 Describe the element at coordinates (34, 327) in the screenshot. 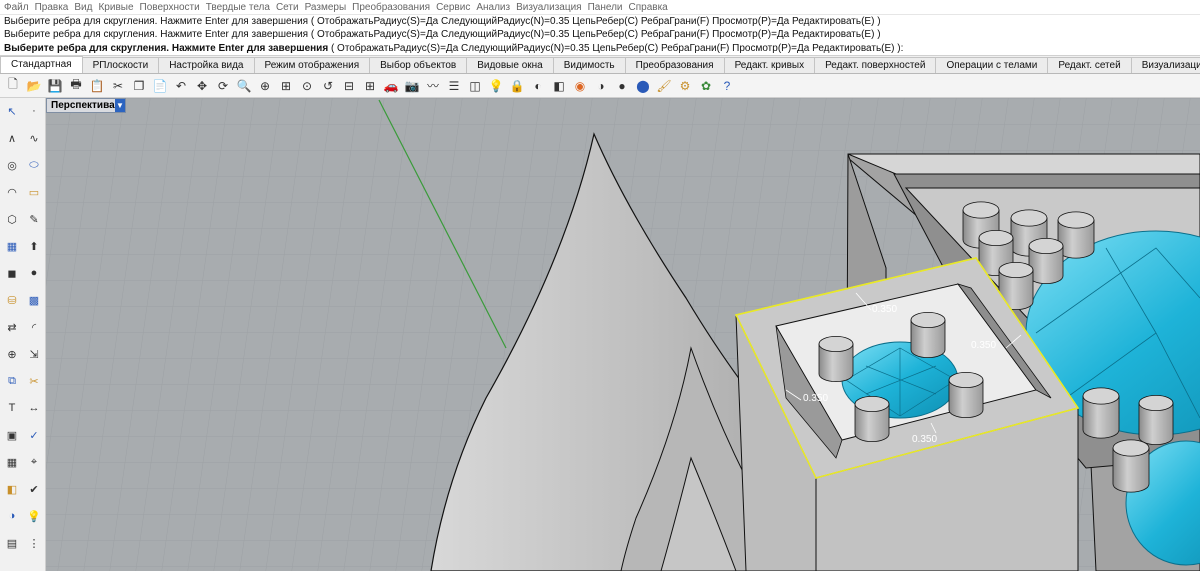

I see `fillet-icon: ◜` at that location.